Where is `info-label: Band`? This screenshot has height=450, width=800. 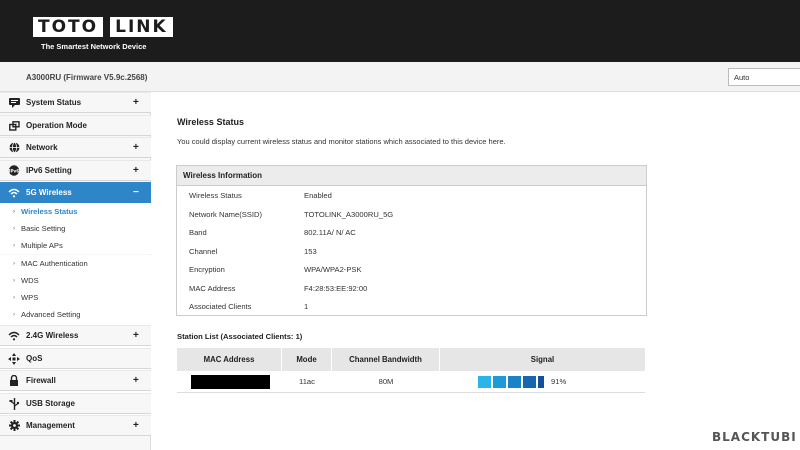 info-label: Band is located at coordinates (198, 232).